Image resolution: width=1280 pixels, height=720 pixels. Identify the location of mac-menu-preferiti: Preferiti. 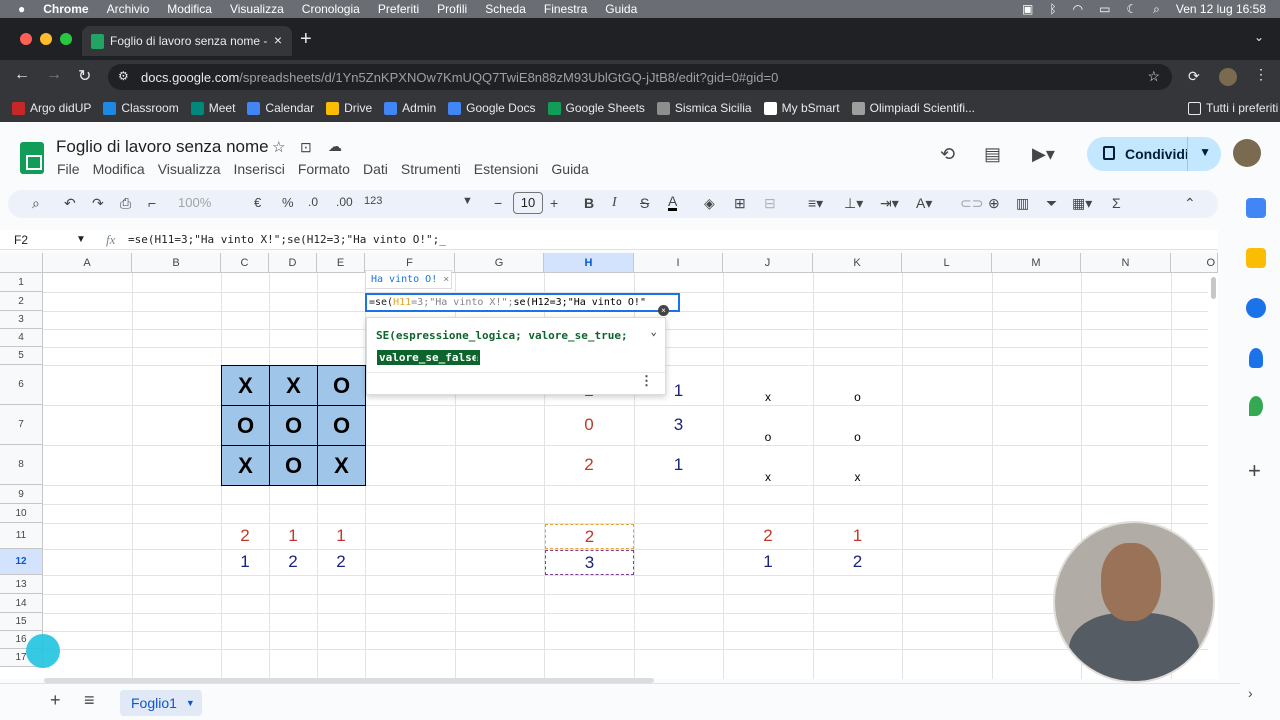
(398, 9).